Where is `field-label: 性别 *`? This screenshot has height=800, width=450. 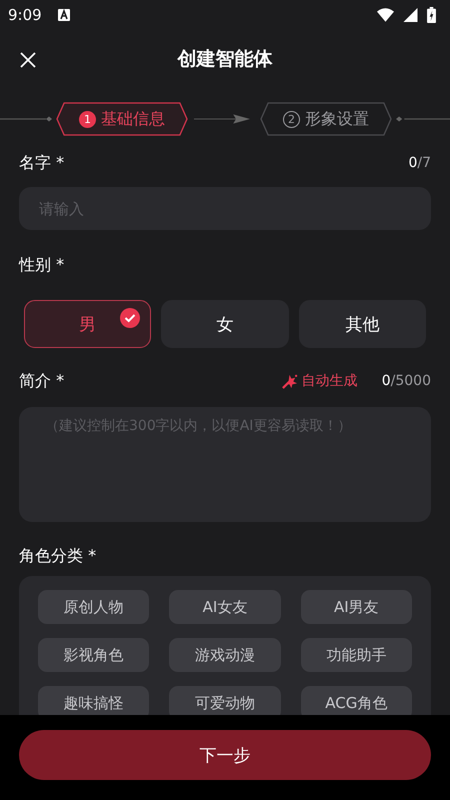
field-label: 性别 * is located at coordinates (41, 265).